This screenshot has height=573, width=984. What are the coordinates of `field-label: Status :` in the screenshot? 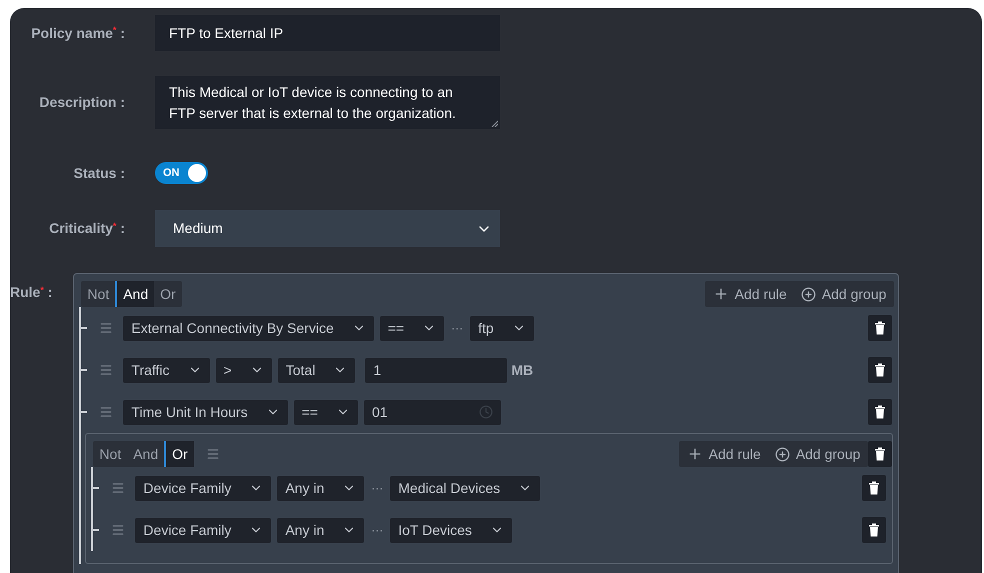 It's located at (98, 173).